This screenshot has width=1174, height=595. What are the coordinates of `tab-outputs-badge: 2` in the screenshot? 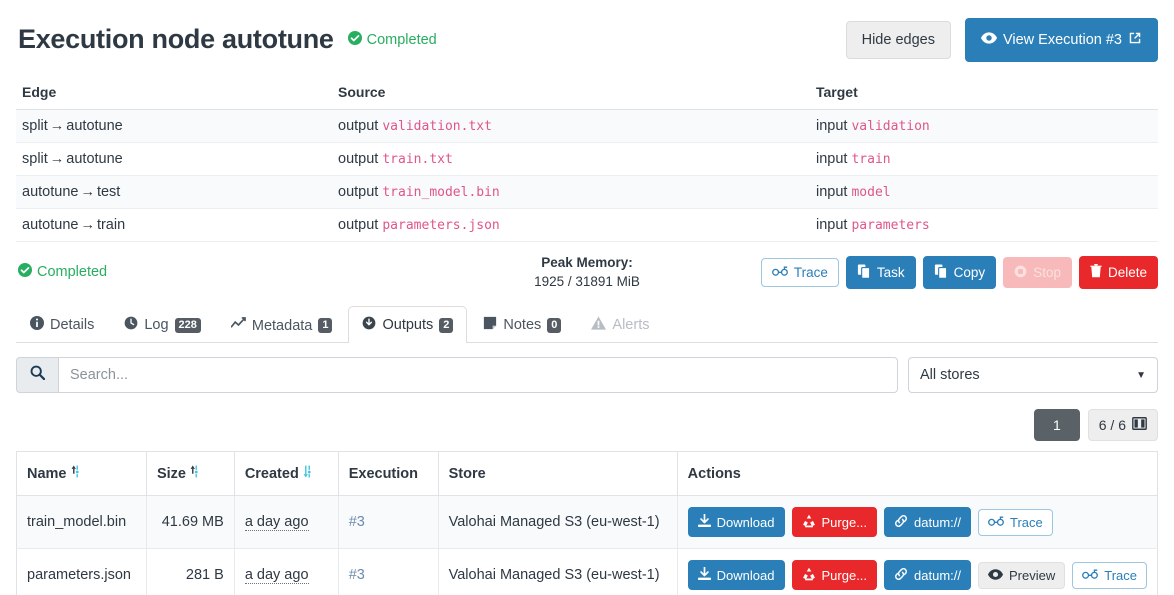 It's located at (446, 325).